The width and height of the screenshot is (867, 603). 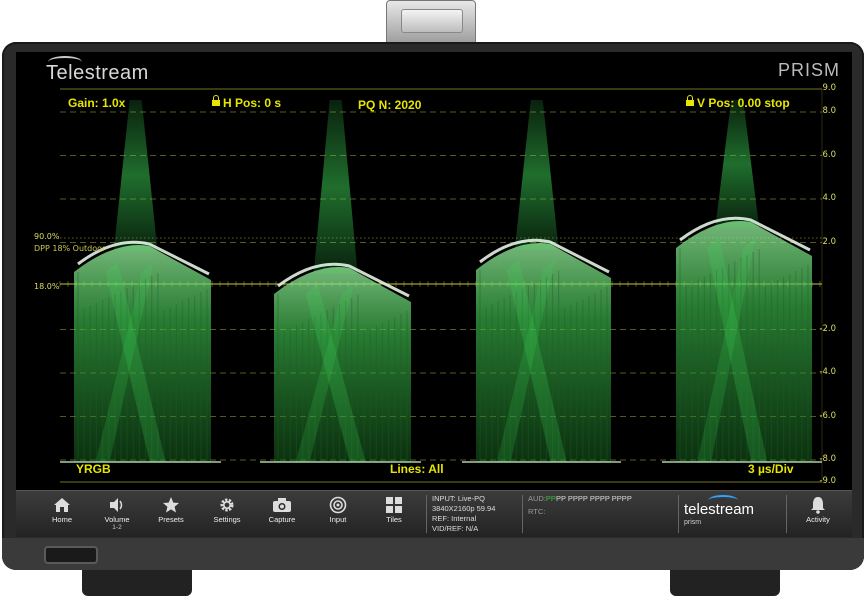 What do you see at coordinates (827, 459) in the screenshot?
I see `scale-label: -8.0` at bounding box center [827, 459].